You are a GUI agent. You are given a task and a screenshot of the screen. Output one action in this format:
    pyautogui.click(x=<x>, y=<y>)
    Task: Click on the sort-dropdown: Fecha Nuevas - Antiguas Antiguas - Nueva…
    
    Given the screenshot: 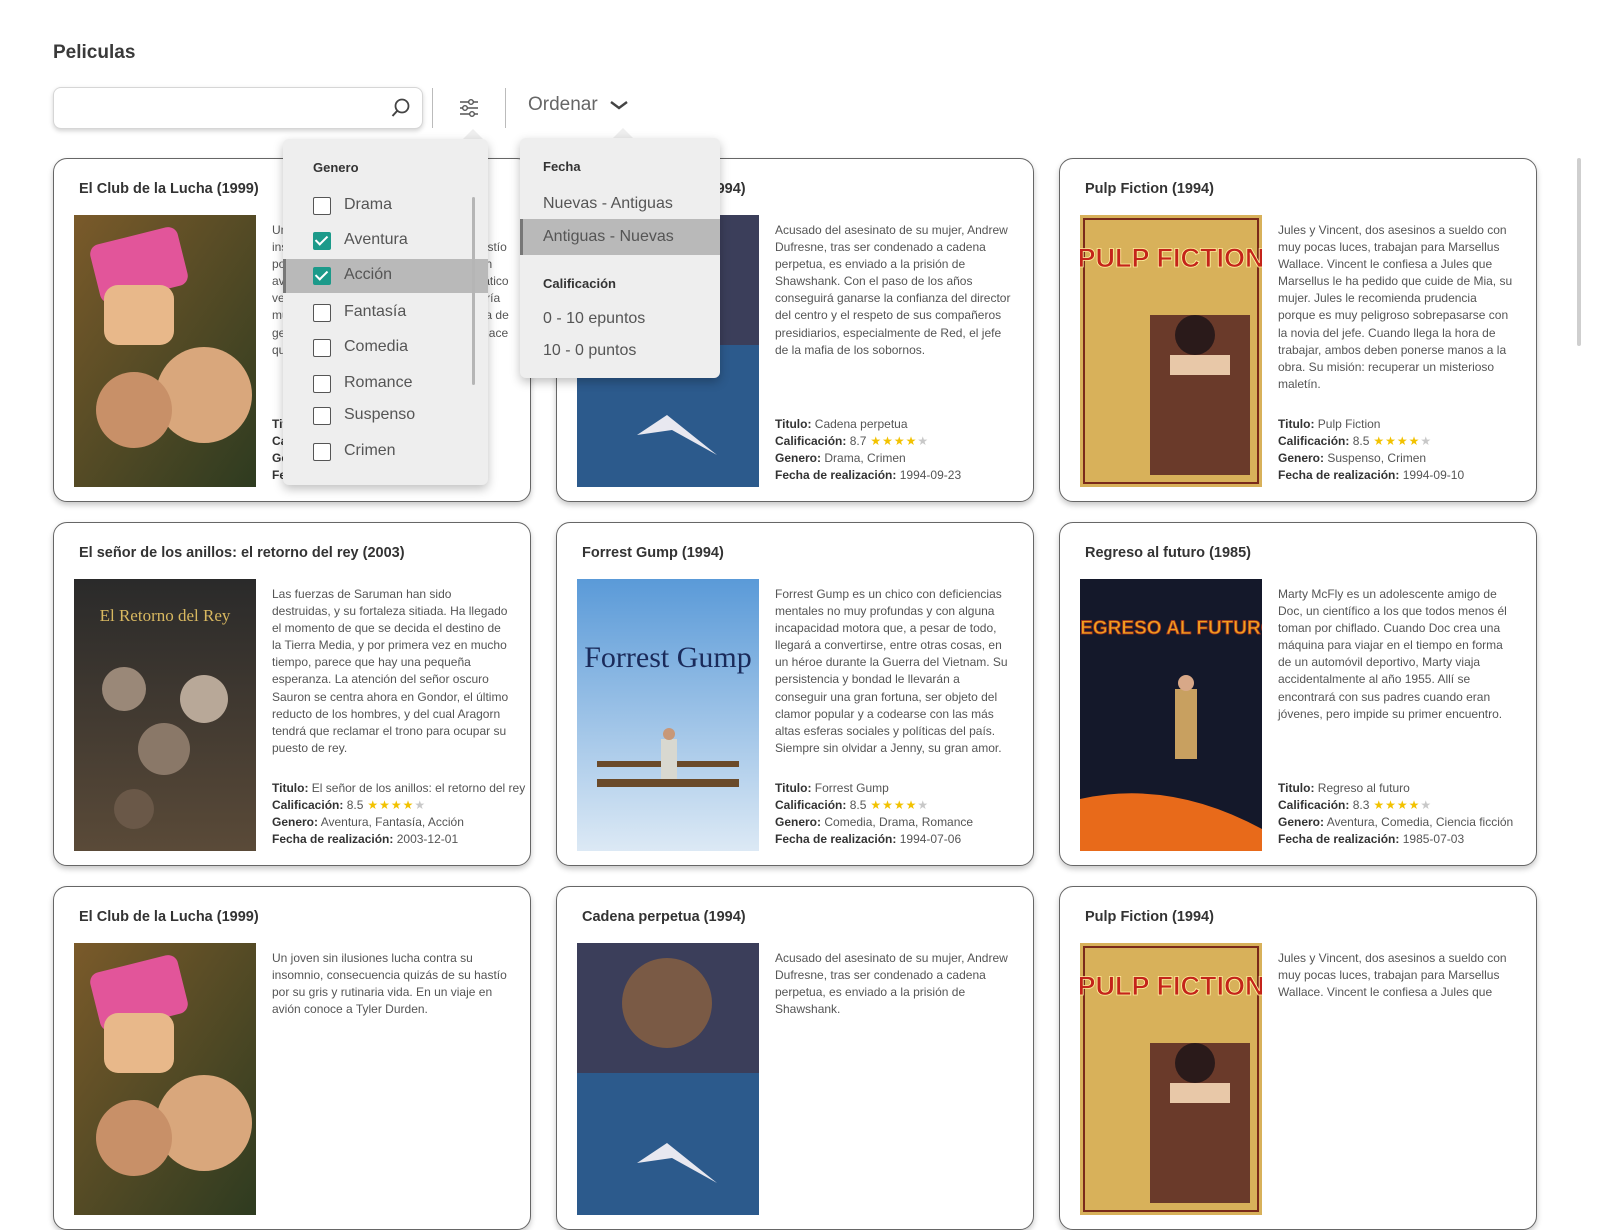 What is the action you would take?
    pyautogui.click(x=620, y=258)
    